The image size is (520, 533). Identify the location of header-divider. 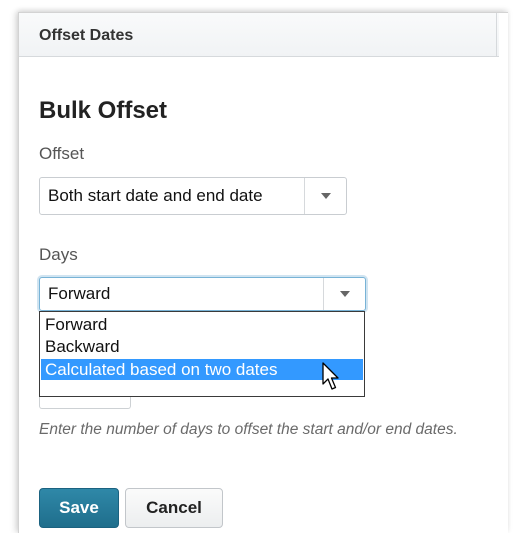
(496, 35).